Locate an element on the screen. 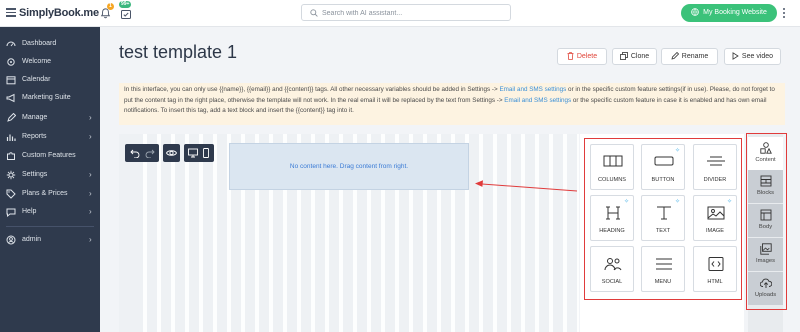 This screenshot has width=800, height=332. sidebar-item-custom-features: Custom Features is located at coordinates (50, 156).